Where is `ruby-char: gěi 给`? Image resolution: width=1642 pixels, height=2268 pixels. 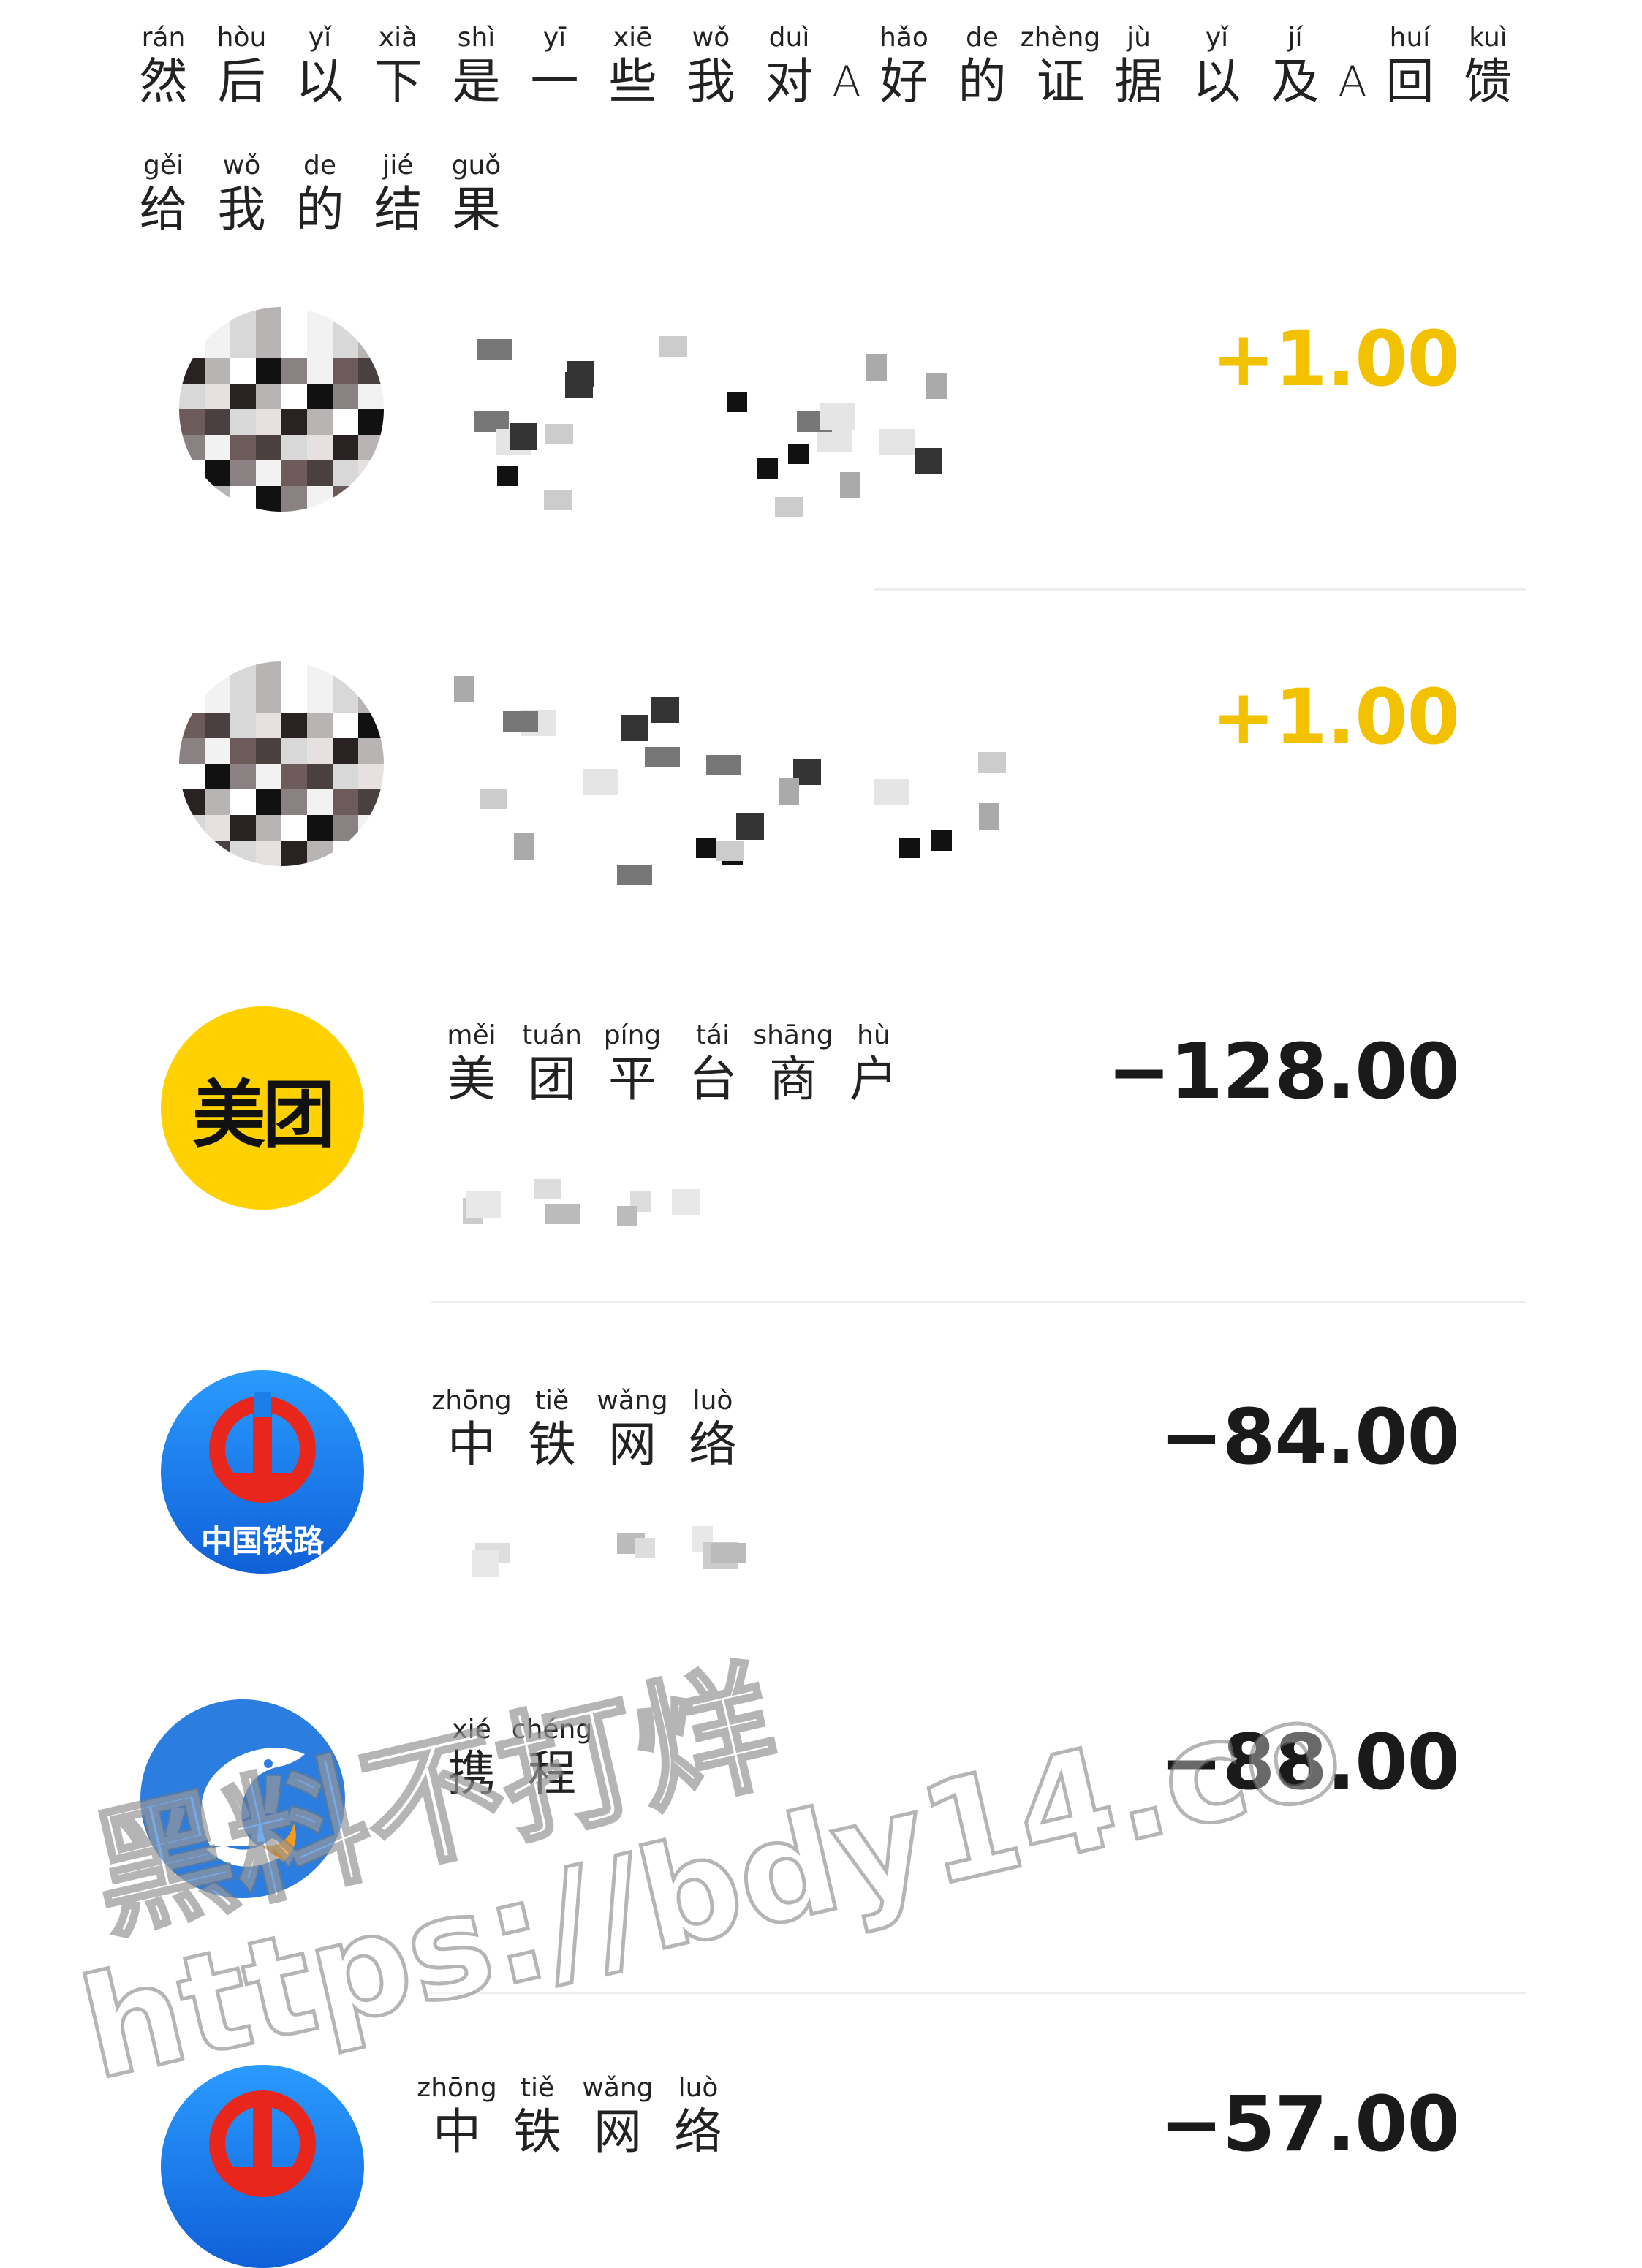 ruby-char: gěi 给 is located at coordinates (163, 194).